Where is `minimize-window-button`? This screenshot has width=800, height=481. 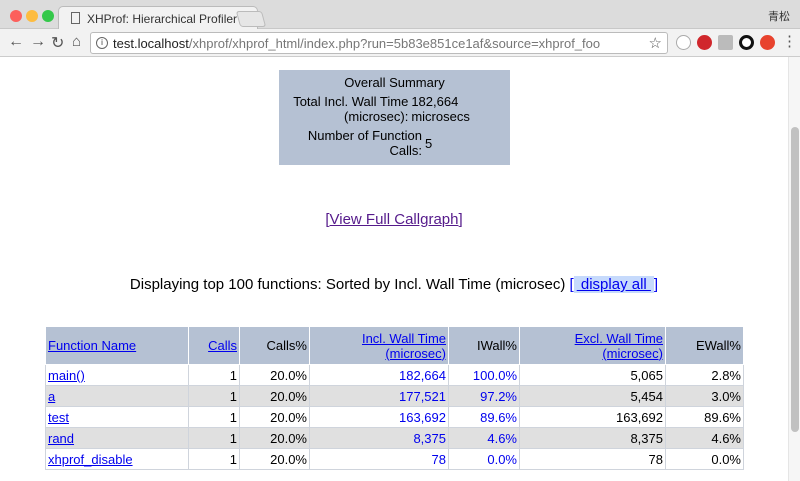 minimize-window-button is located at coordinates (32, 16).